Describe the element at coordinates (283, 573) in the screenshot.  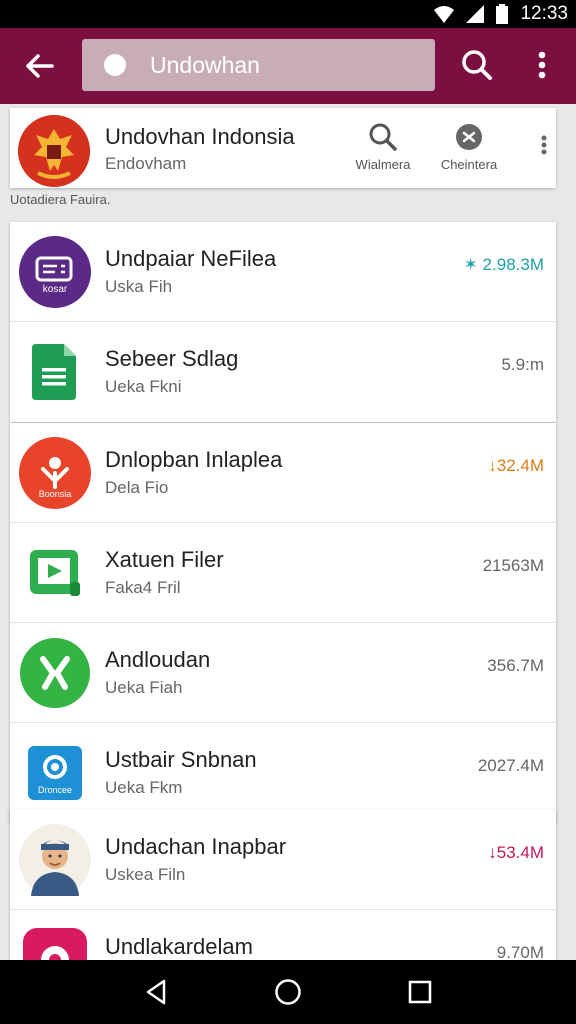
I see `list-item: Xatuen Filer Faka4 Fril 21563M` at that location.